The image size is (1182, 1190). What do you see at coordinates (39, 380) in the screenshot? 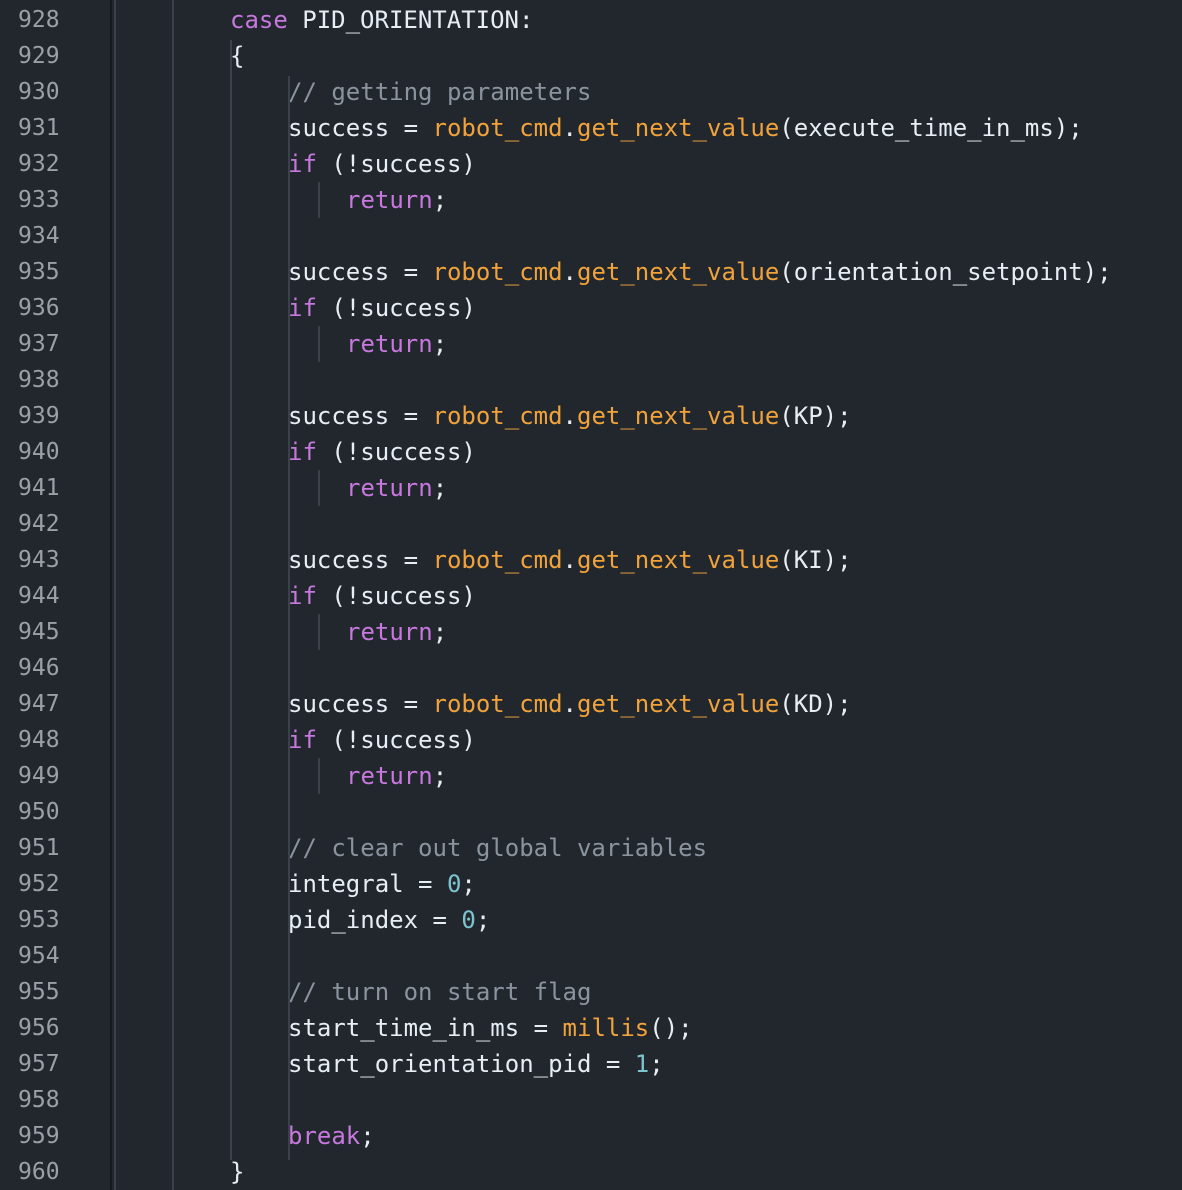
I see `line-number: 938` at bounding box center [39, 380].